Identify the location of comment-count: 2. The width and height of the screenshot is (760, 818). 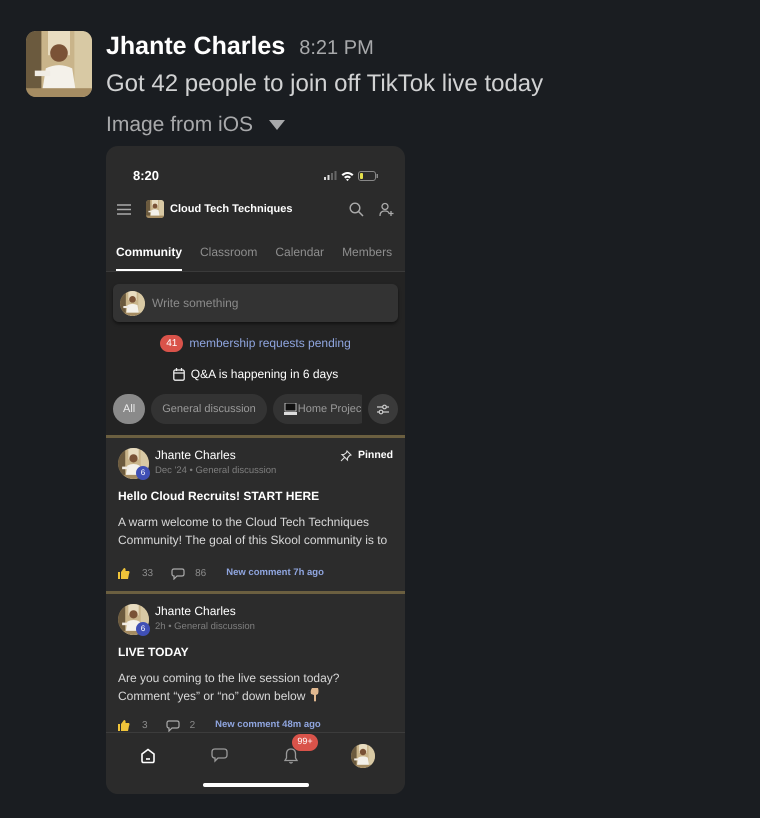
(193, 726).